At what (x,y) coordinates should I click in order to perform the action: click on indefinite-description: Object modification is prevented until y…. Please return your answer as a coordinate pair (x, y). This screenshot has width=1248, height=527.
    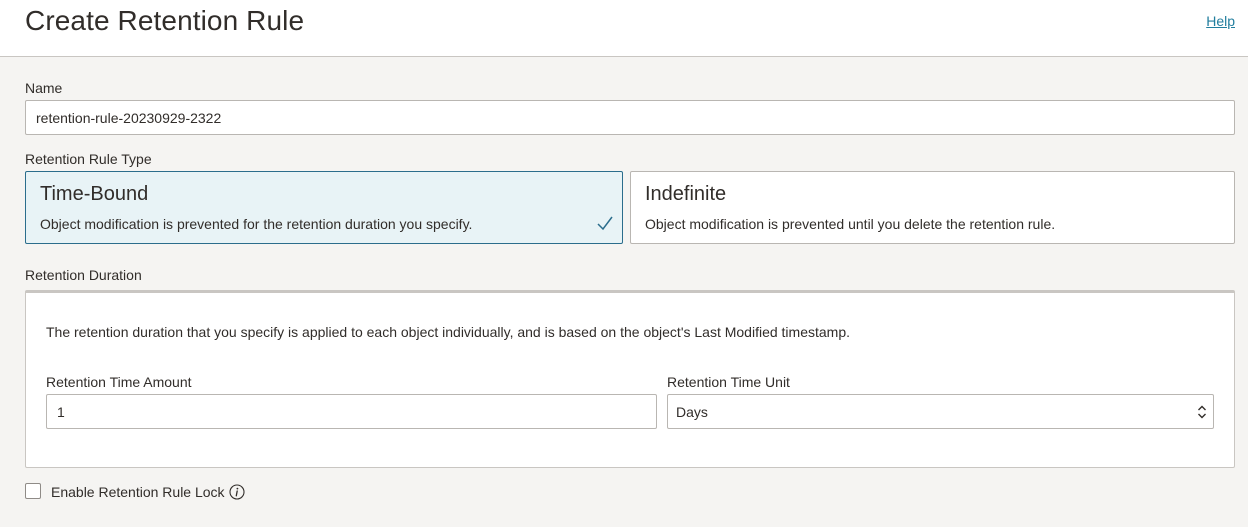
    Looking at the image, I should click on (850, 224).